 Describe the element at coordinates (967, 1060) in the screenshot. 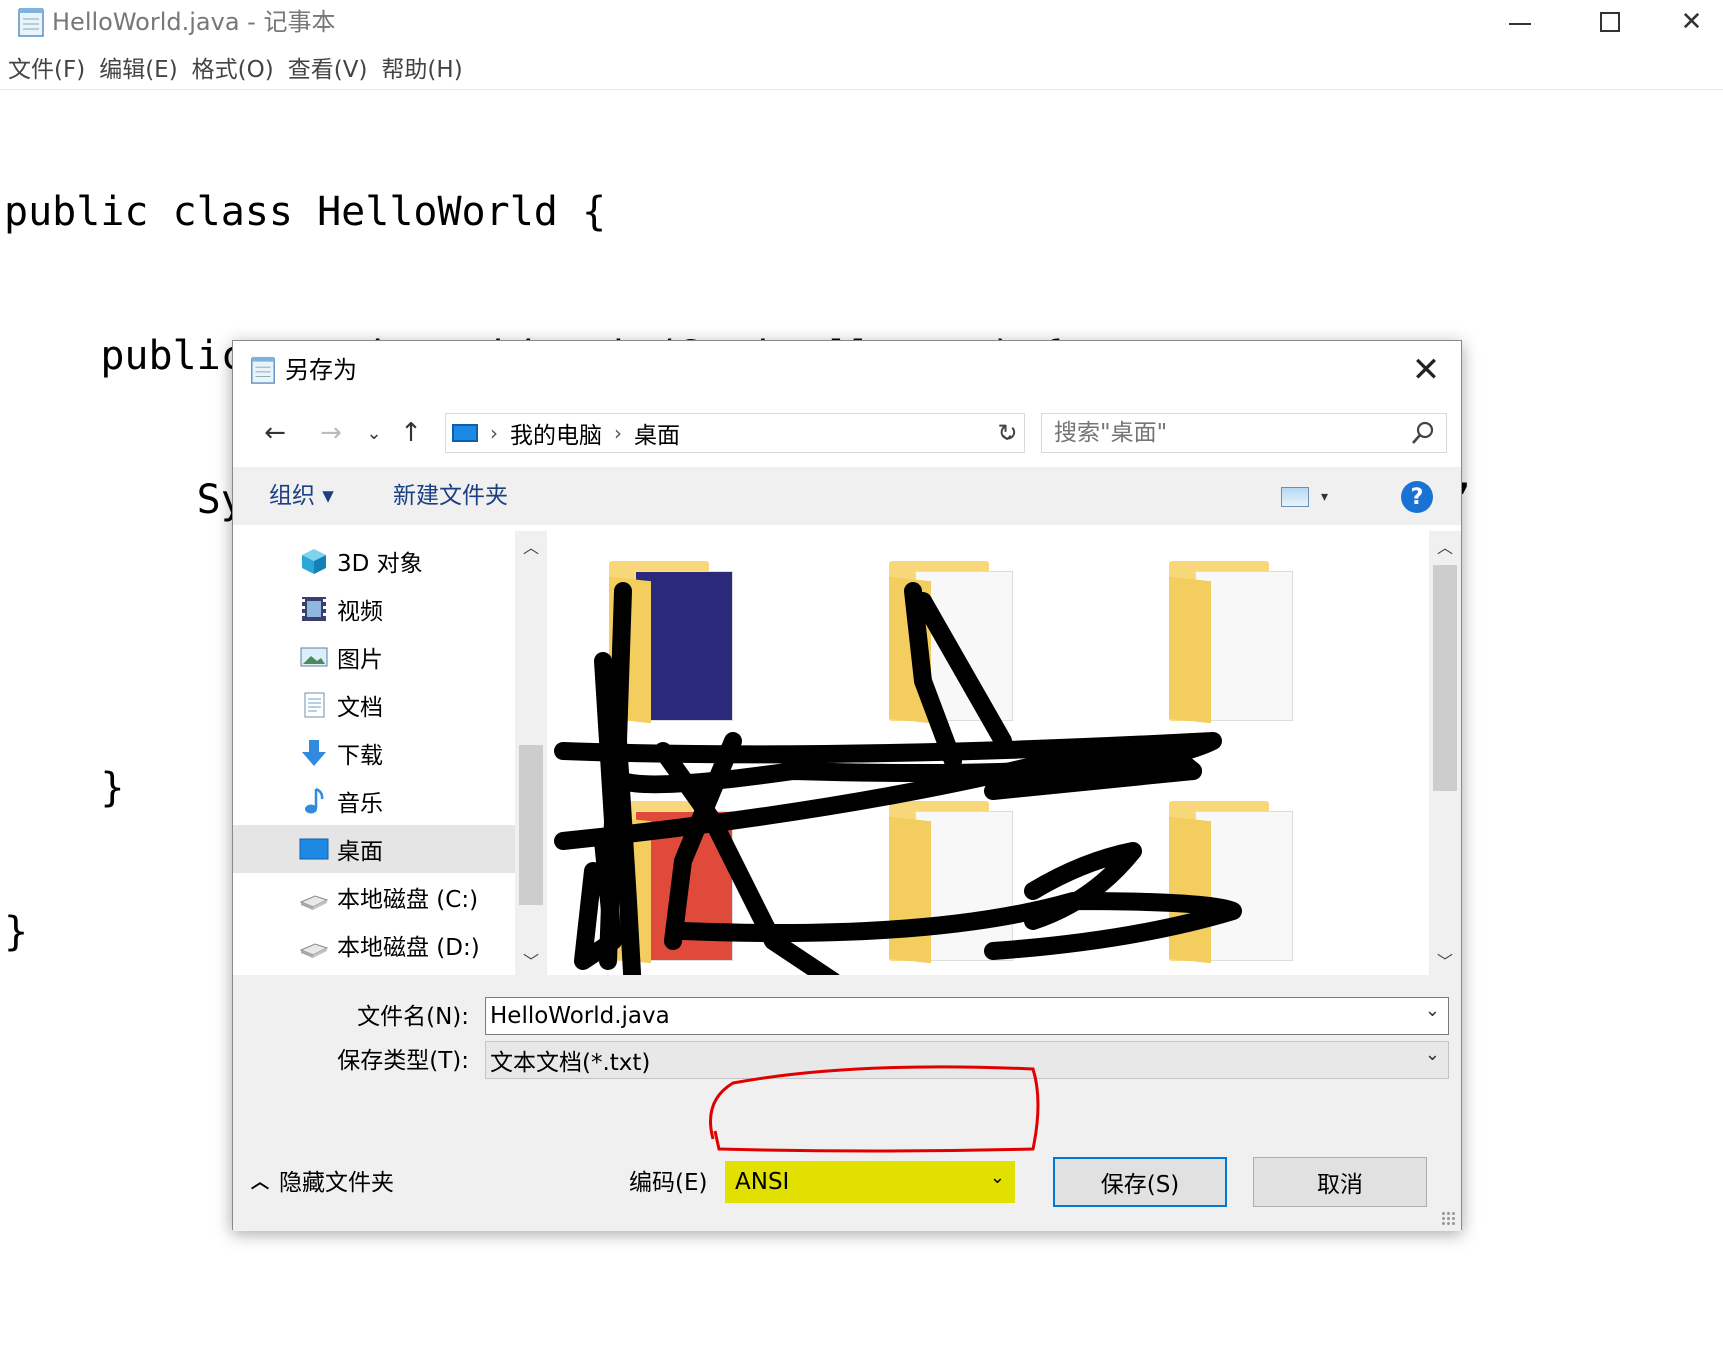

I see `filetype-select: 文本文档(*.txt) ⌄` at that location.